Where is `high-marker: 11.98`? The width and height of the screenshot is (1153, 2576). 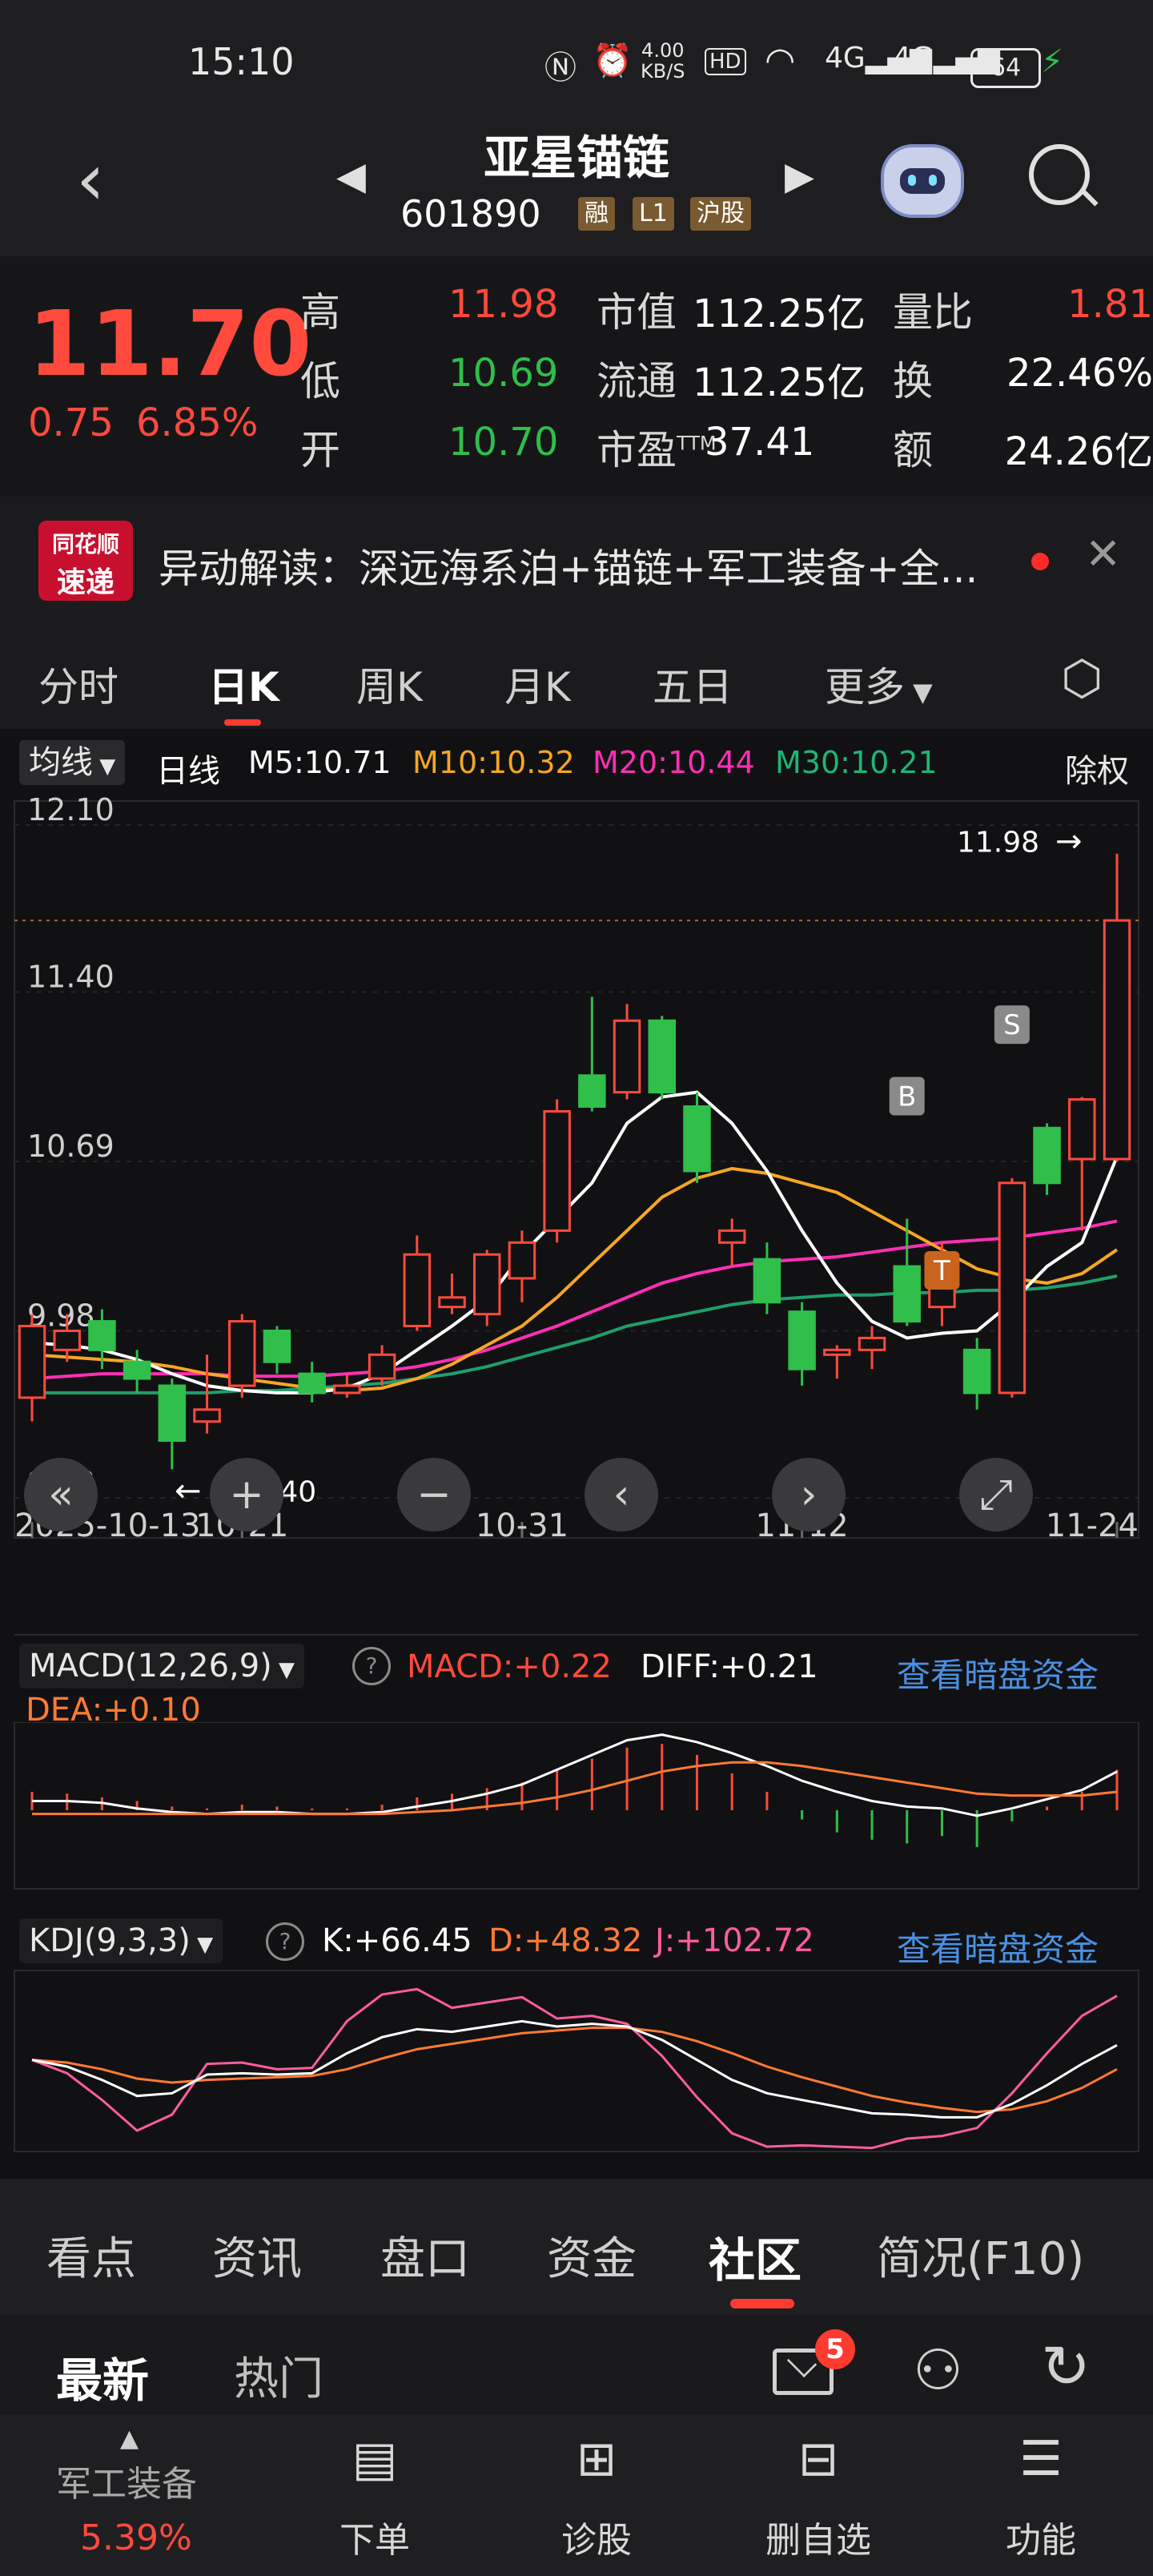
high-marker: 11.98 is located at coordinates (998, 843).